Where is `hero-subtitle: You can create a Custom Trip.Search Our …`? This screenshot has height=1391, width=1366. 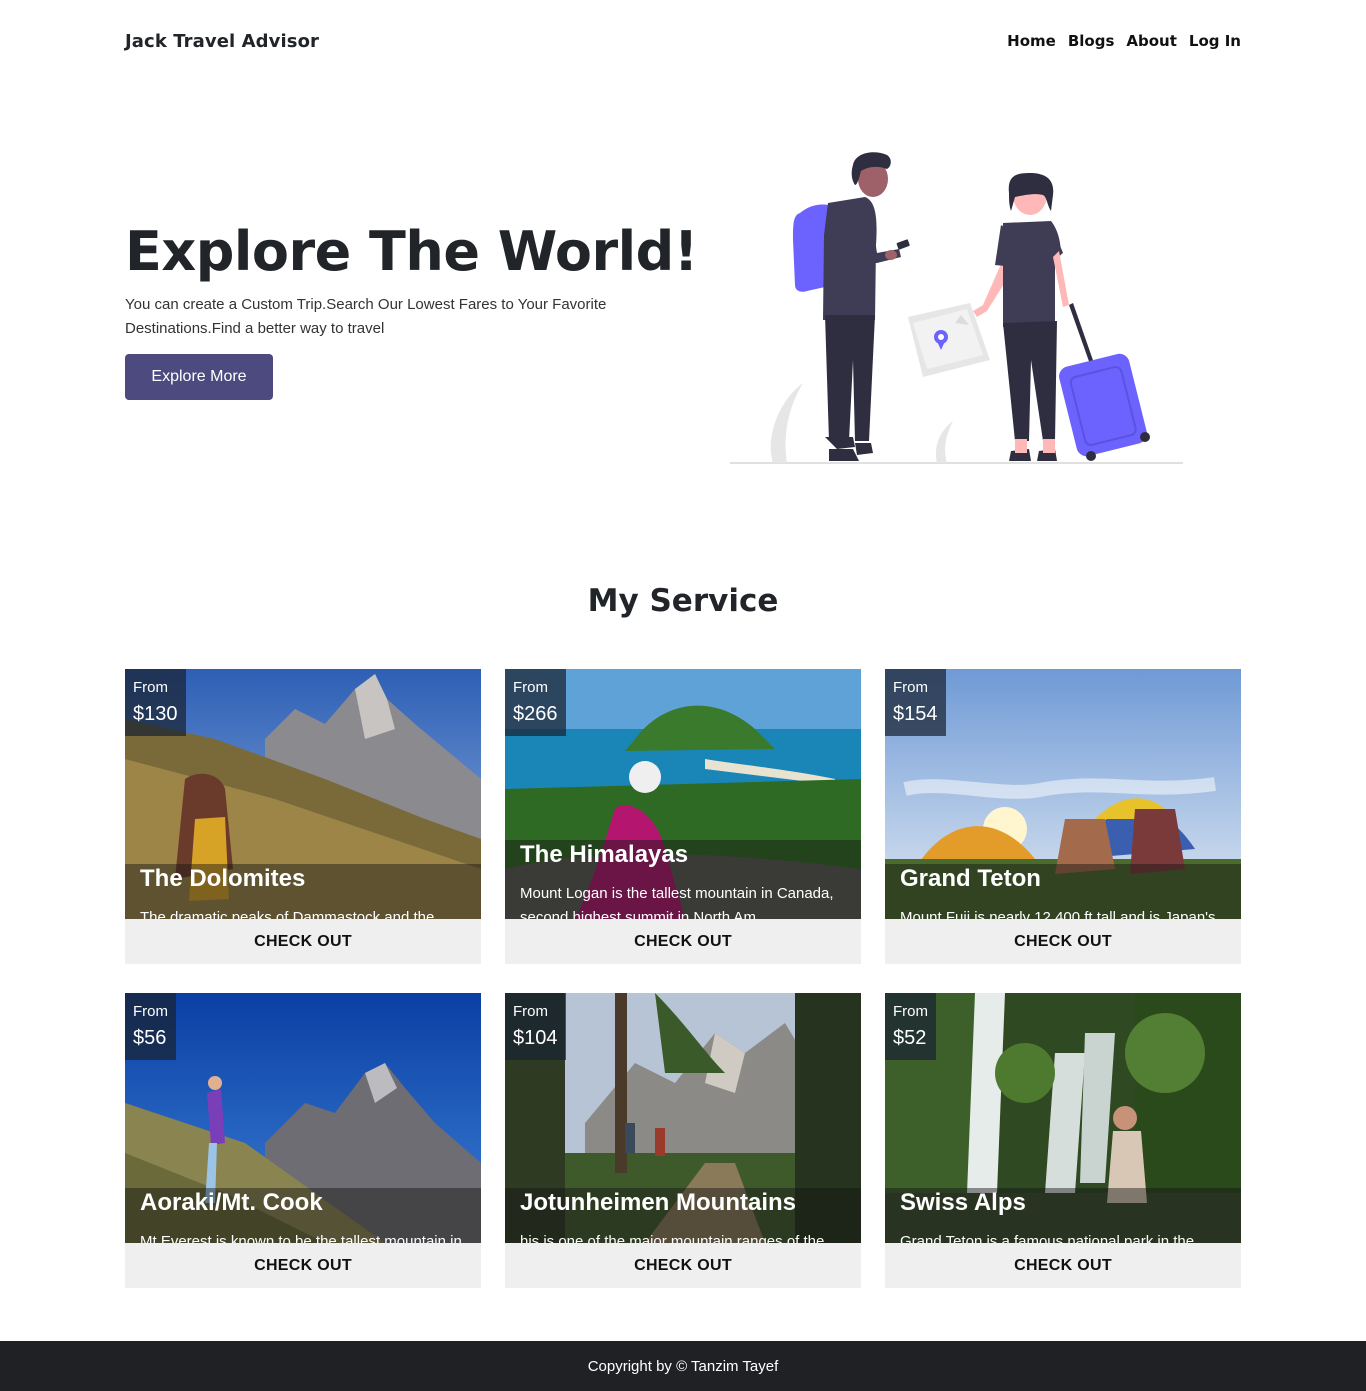 hero-subtitle: You can create a Custom Trip.Search Our … is located at coordinates (366, 316).